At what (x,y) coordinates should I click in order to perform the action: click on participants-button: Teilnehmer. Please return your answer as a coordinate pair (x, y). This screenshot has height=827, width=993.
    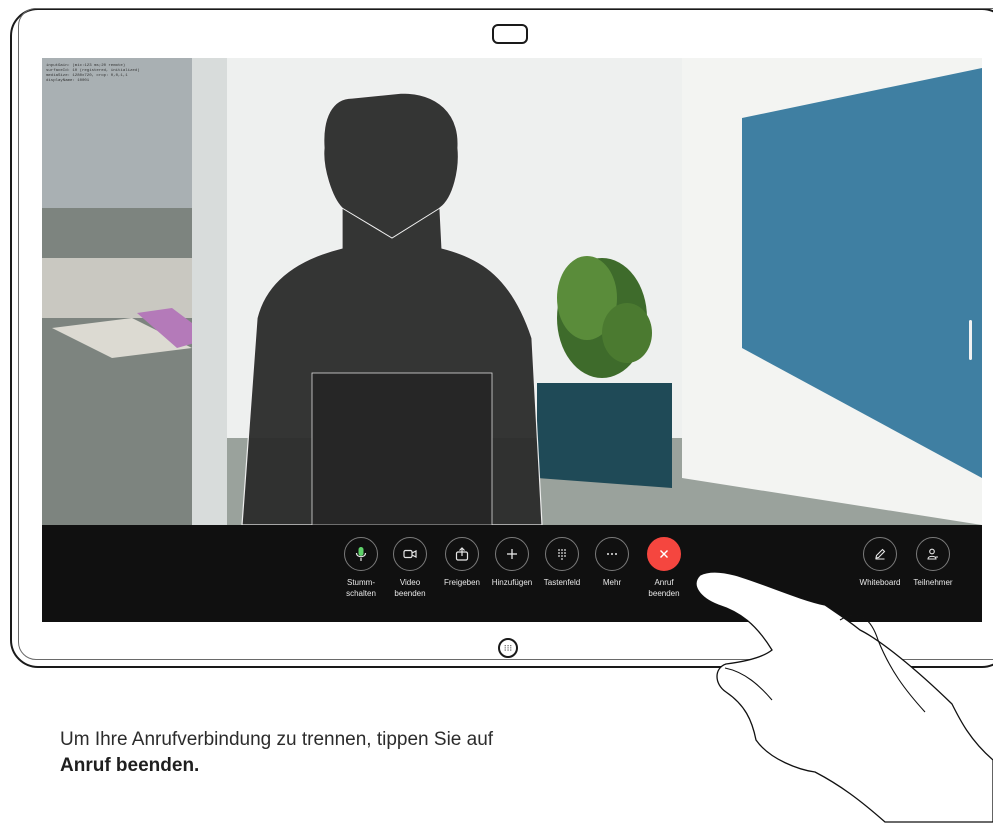
    Looking at the image, I should click on (933, 562).